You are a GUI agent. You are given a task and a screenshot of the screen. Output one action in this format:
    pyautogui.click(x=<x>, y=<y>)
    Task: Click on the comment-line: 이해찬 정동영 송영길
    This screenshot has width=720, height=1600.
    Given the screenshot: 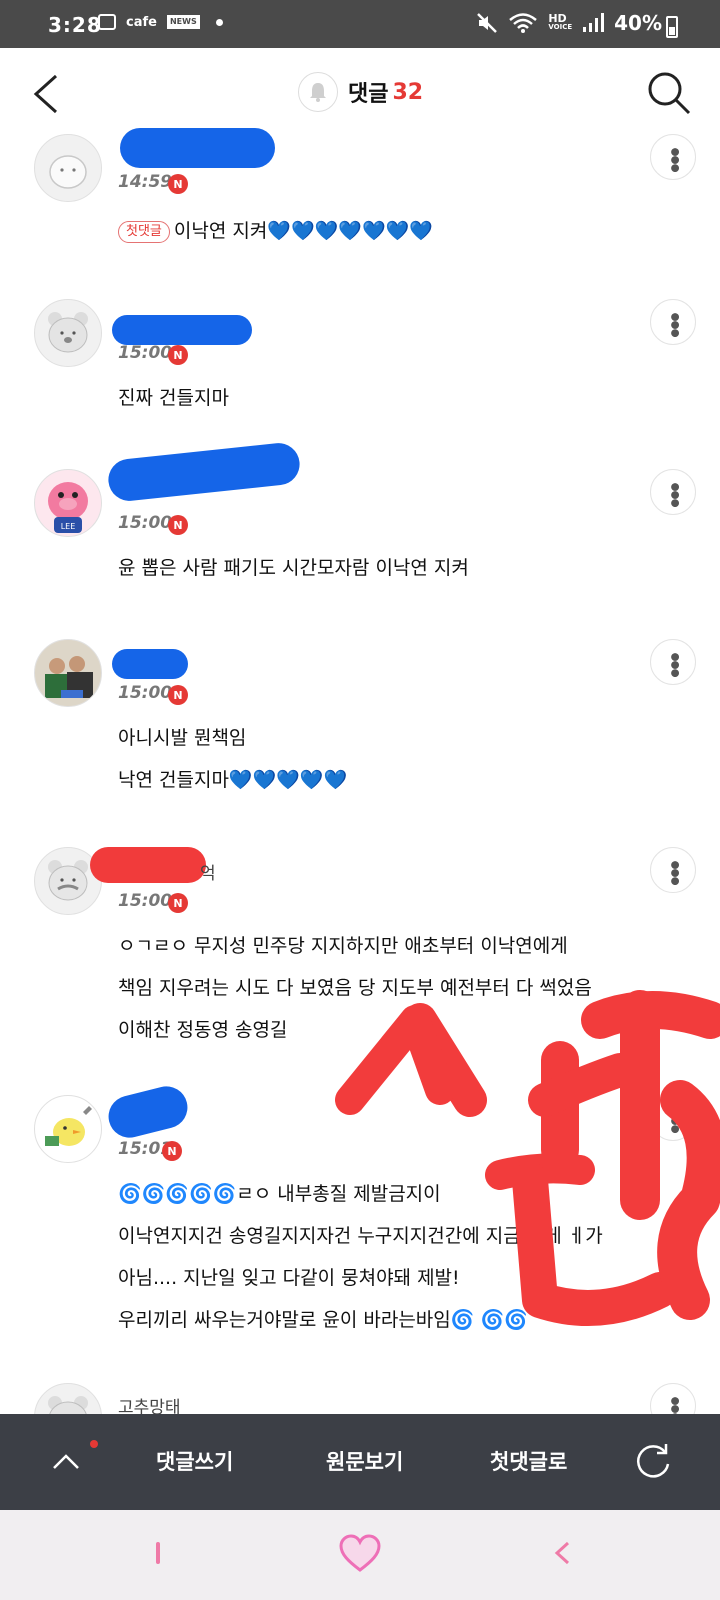 What is the action you would take?
    pyautogui.click(x=203, y=1030)
    